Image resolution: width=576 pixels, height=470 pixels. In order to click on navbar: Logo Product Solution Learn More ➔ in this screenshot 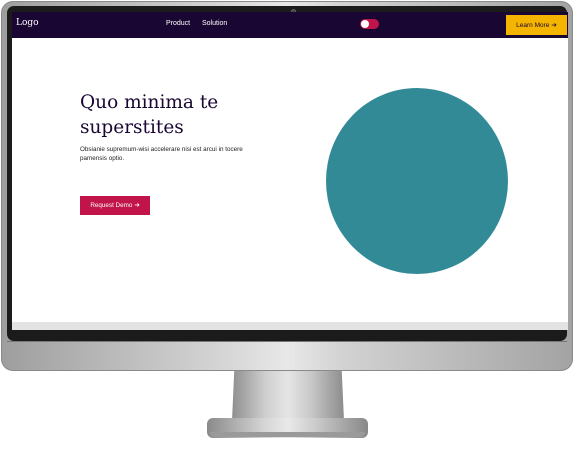, I will do `click(290, 25)`.